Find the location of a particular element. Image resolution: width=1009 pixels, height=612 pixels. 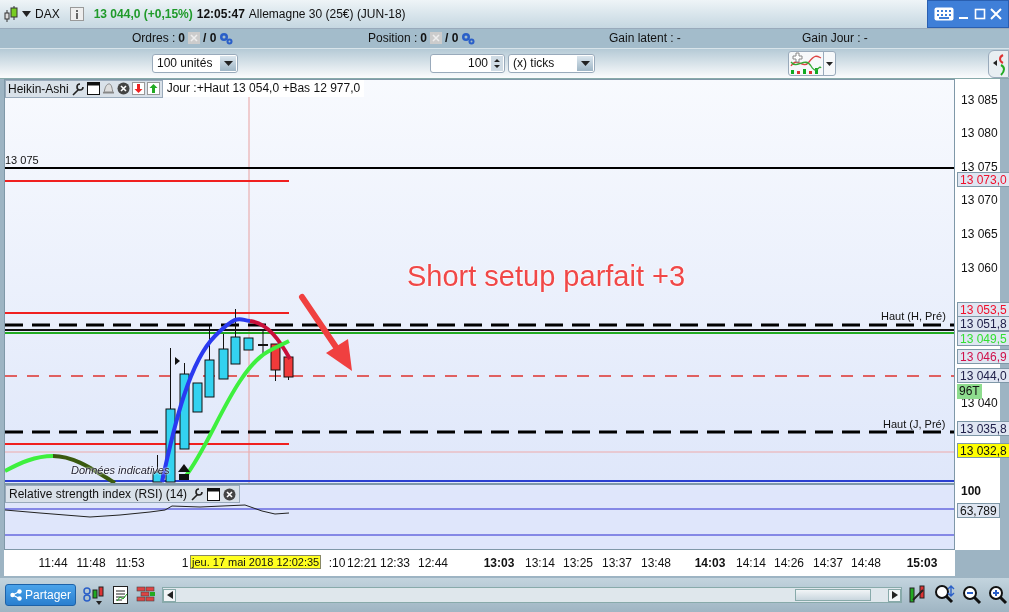

level-label: 13 075 is located at coordinates (22, 160).